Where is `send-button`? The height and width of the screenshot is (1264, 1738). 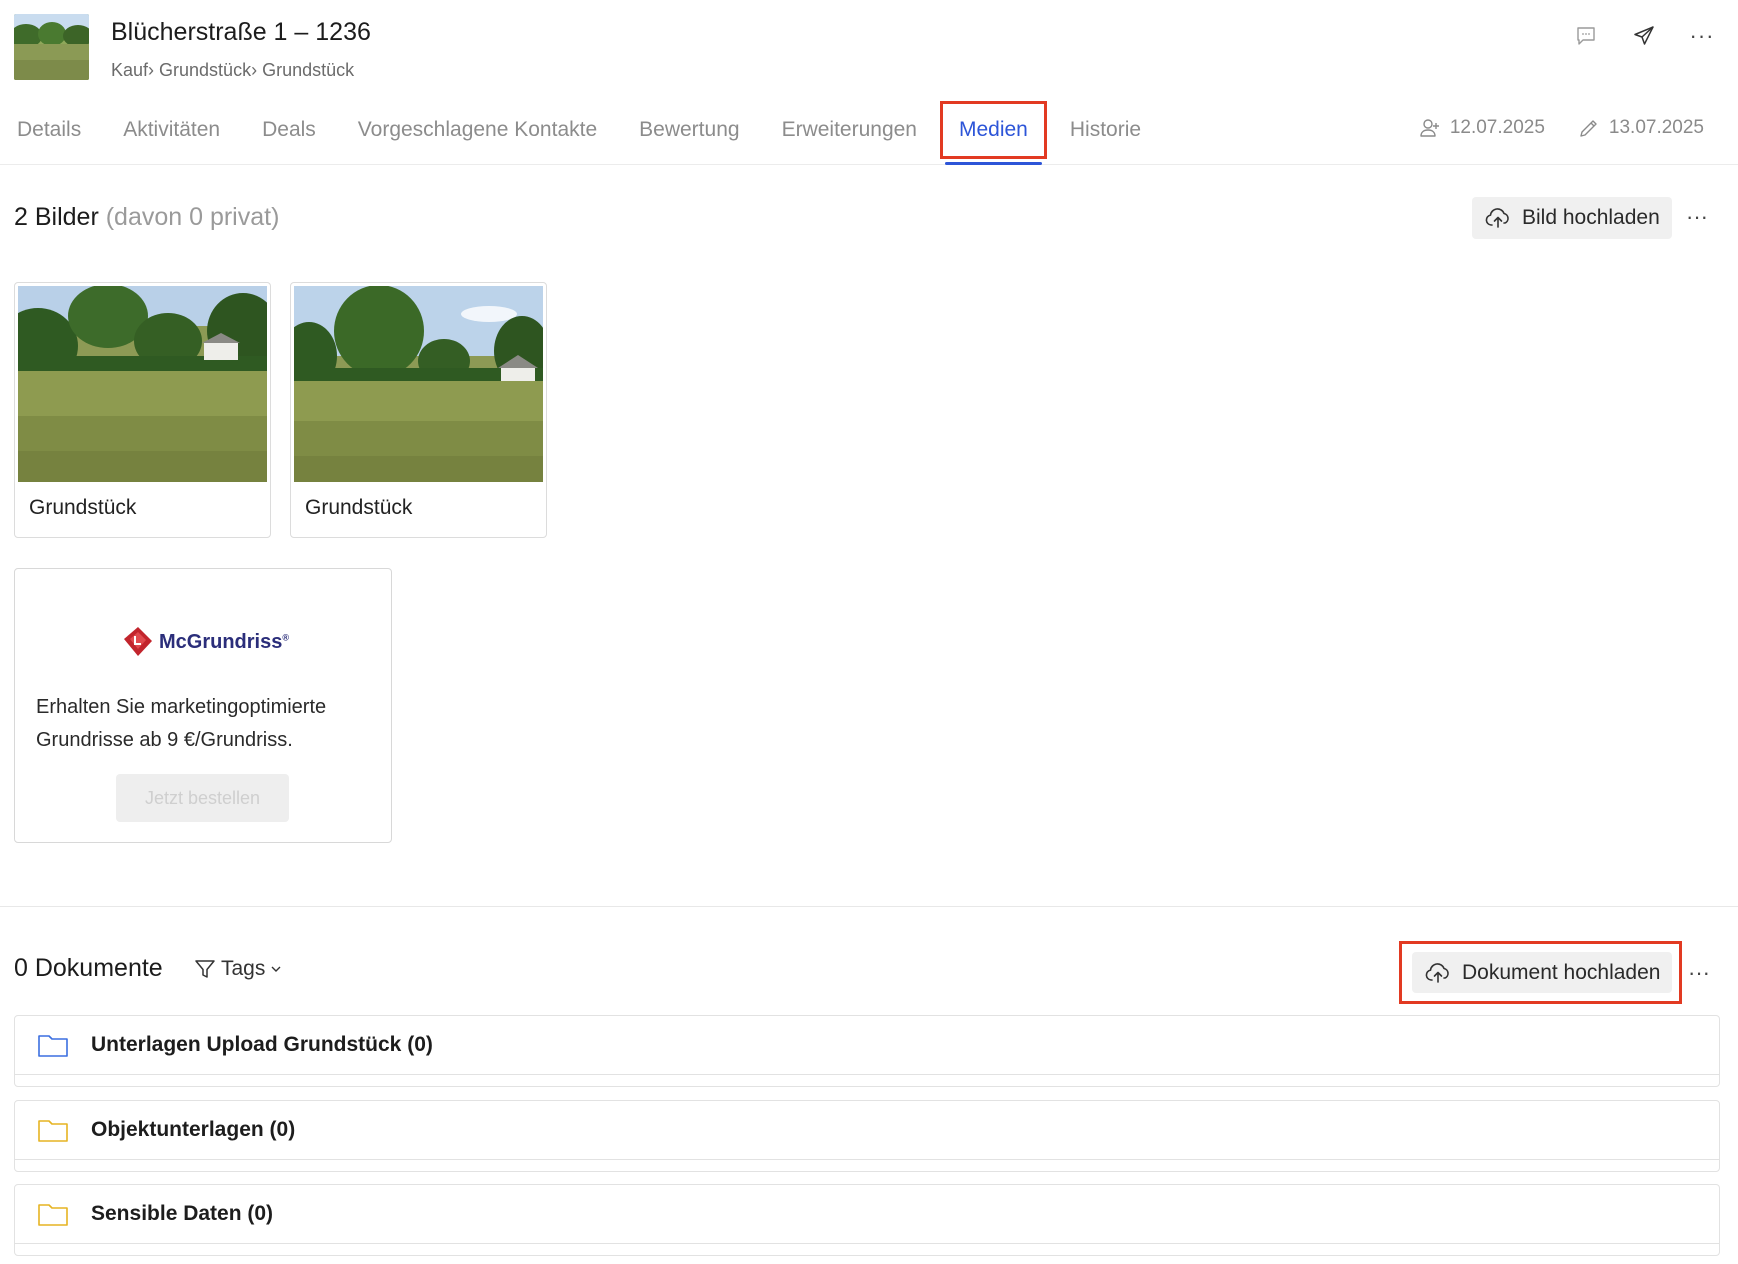
send-button is located at coordinates (1644, 36).